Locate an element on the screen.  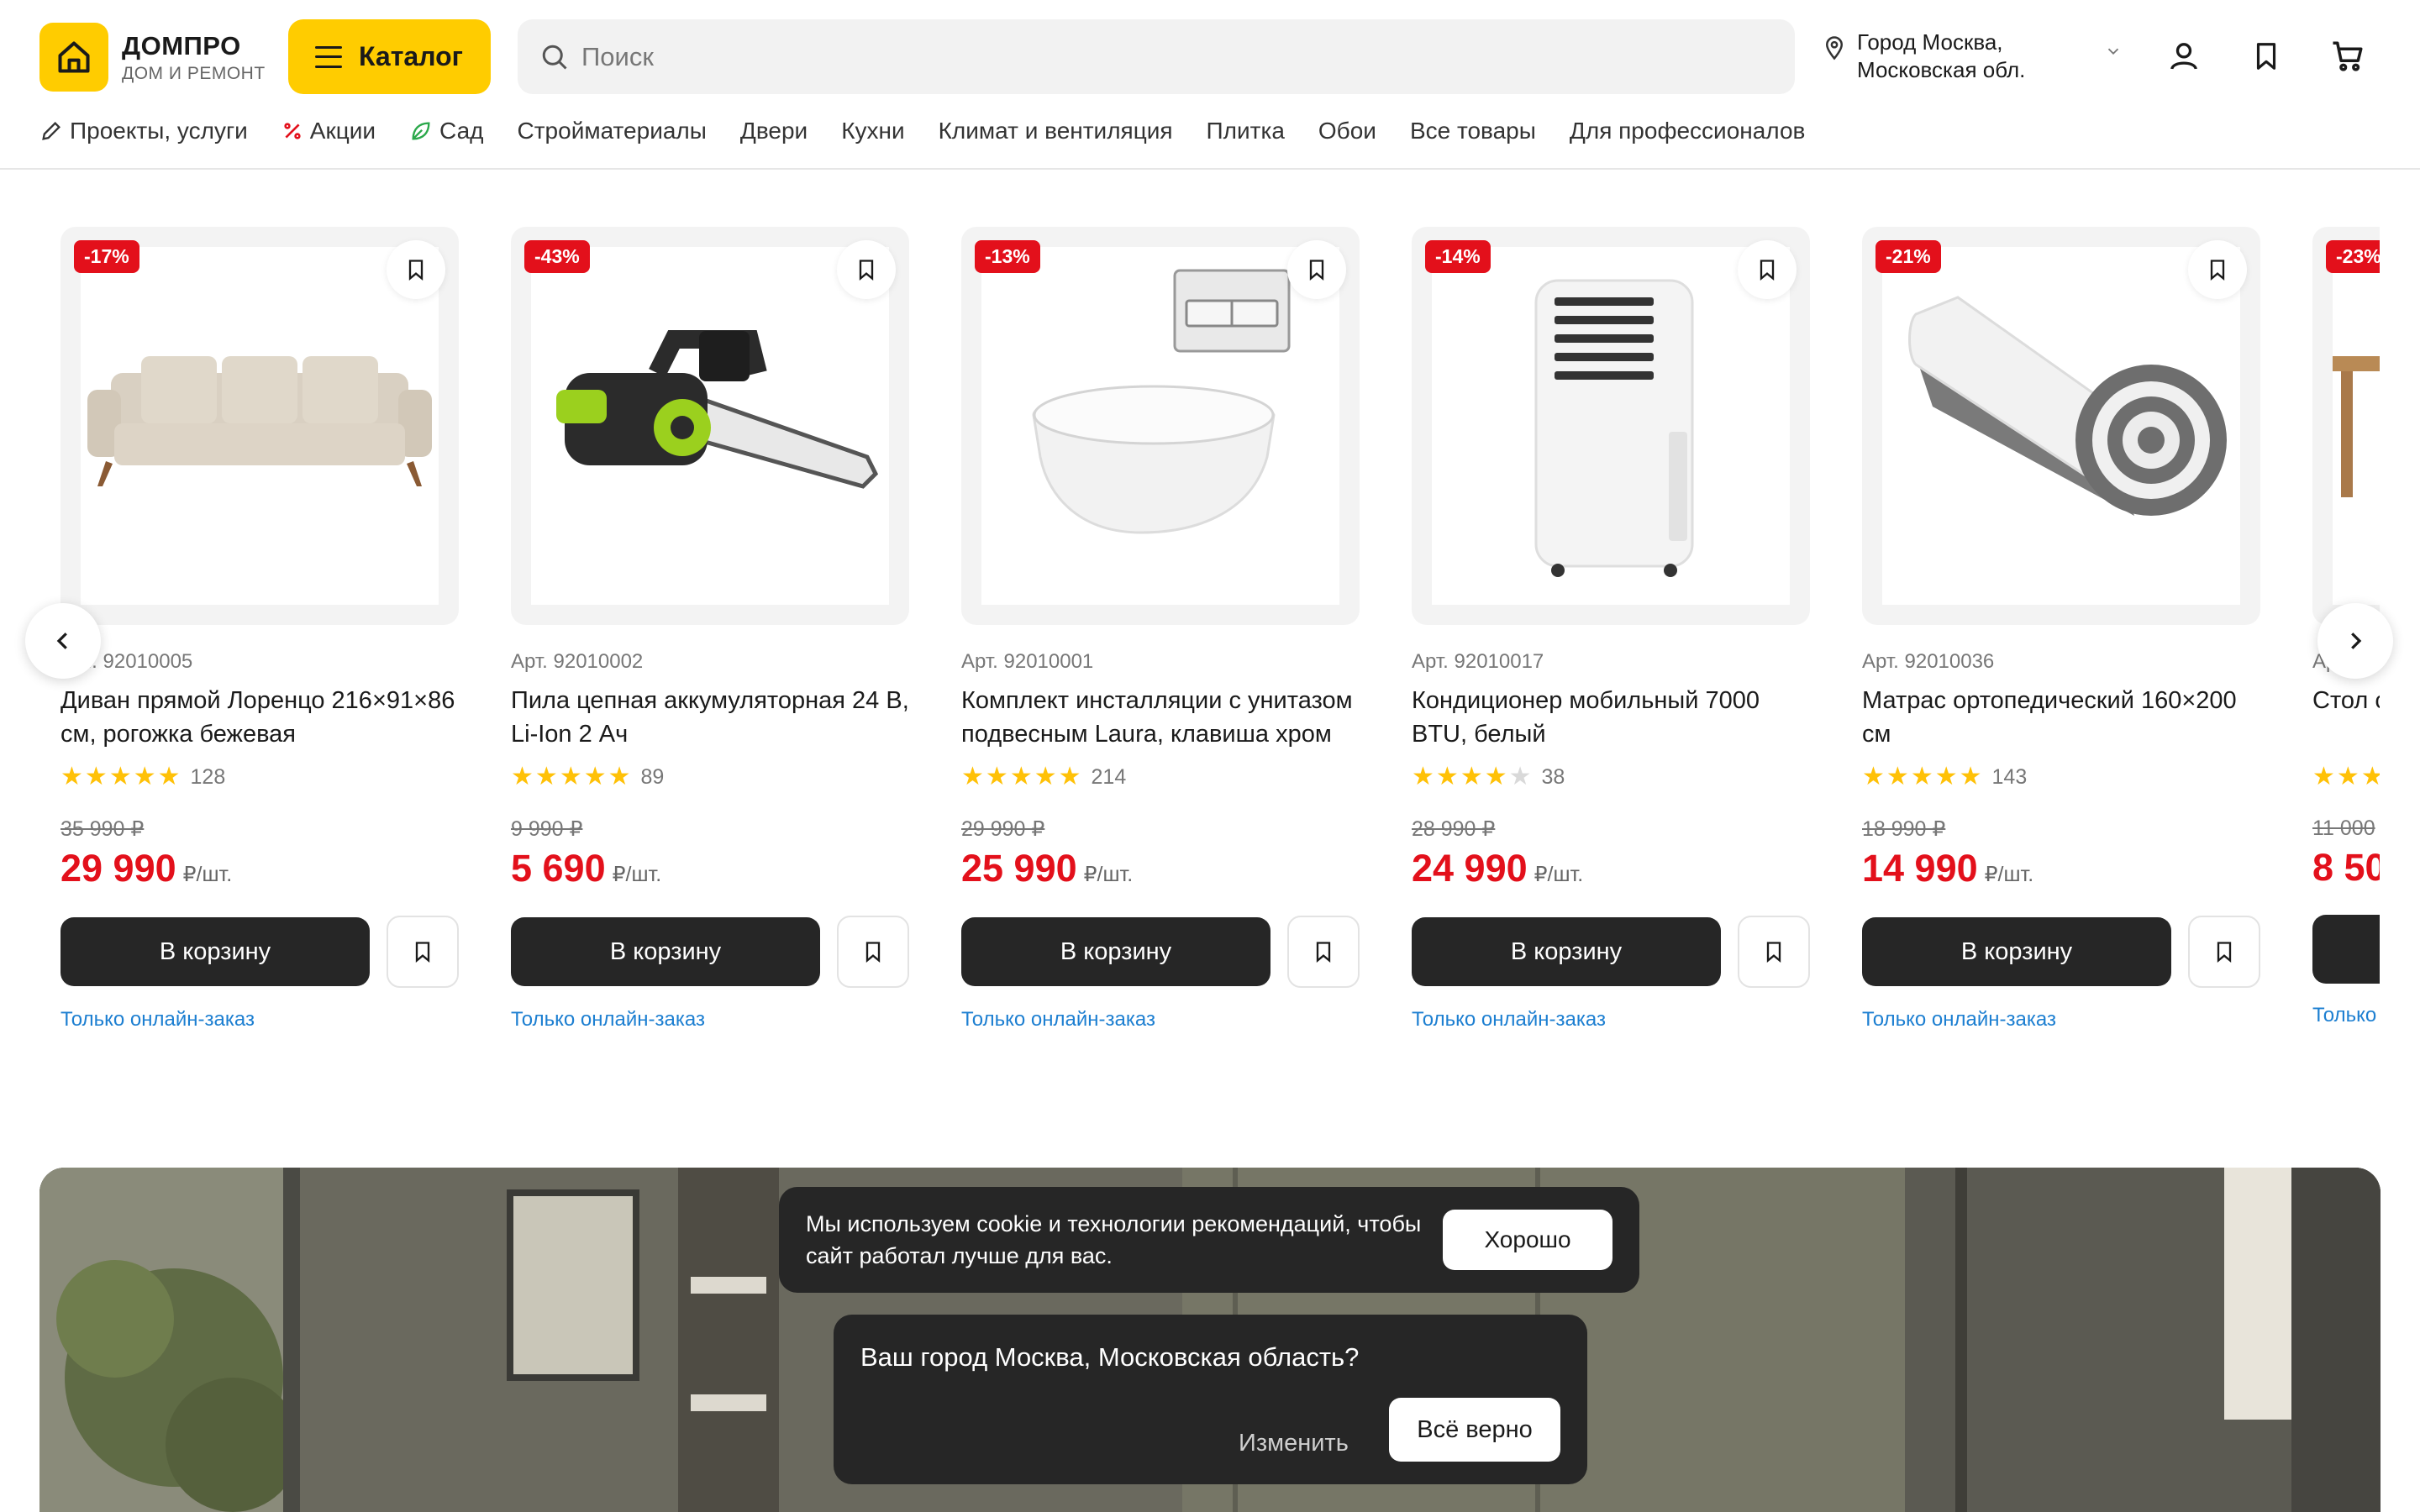
cookie-accept-button: Хорошо is located at coordinates (1528, 1240).